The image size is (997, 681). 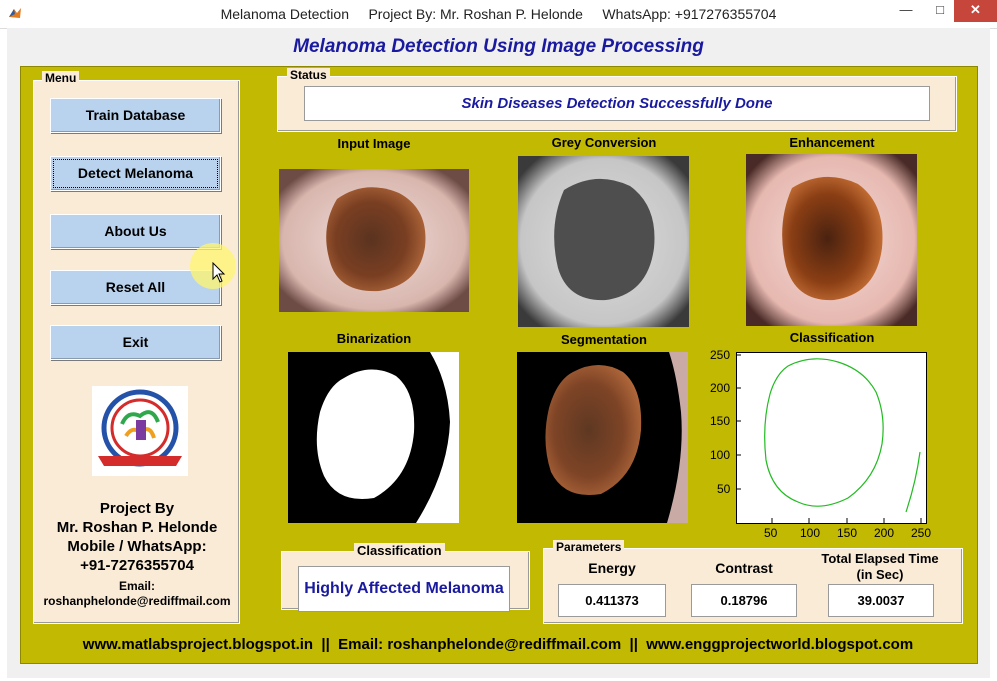 What do you see at coordinates (589, 547) in the screenshot?
I see `parameters-title: Parameters` at bounding box center [589, 547].